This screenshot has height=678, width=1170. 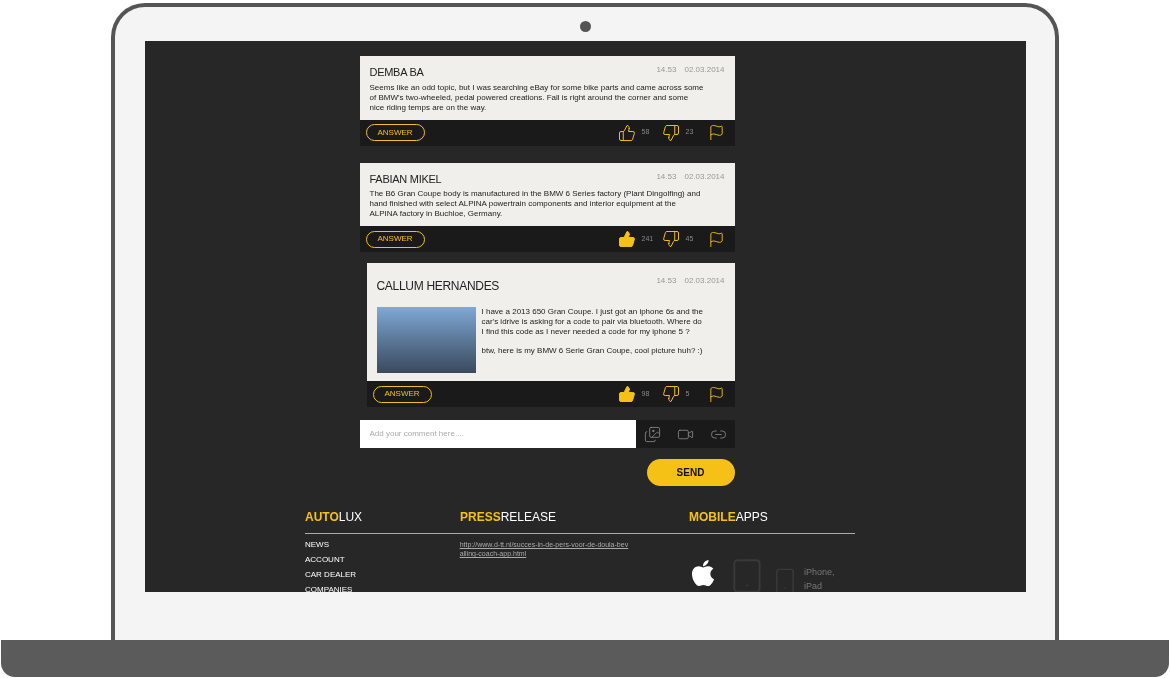 What do you see at coordinates (382, 545) in the screenshot?
I see `footer-link: NEWS` at bounding box center [382, 545].